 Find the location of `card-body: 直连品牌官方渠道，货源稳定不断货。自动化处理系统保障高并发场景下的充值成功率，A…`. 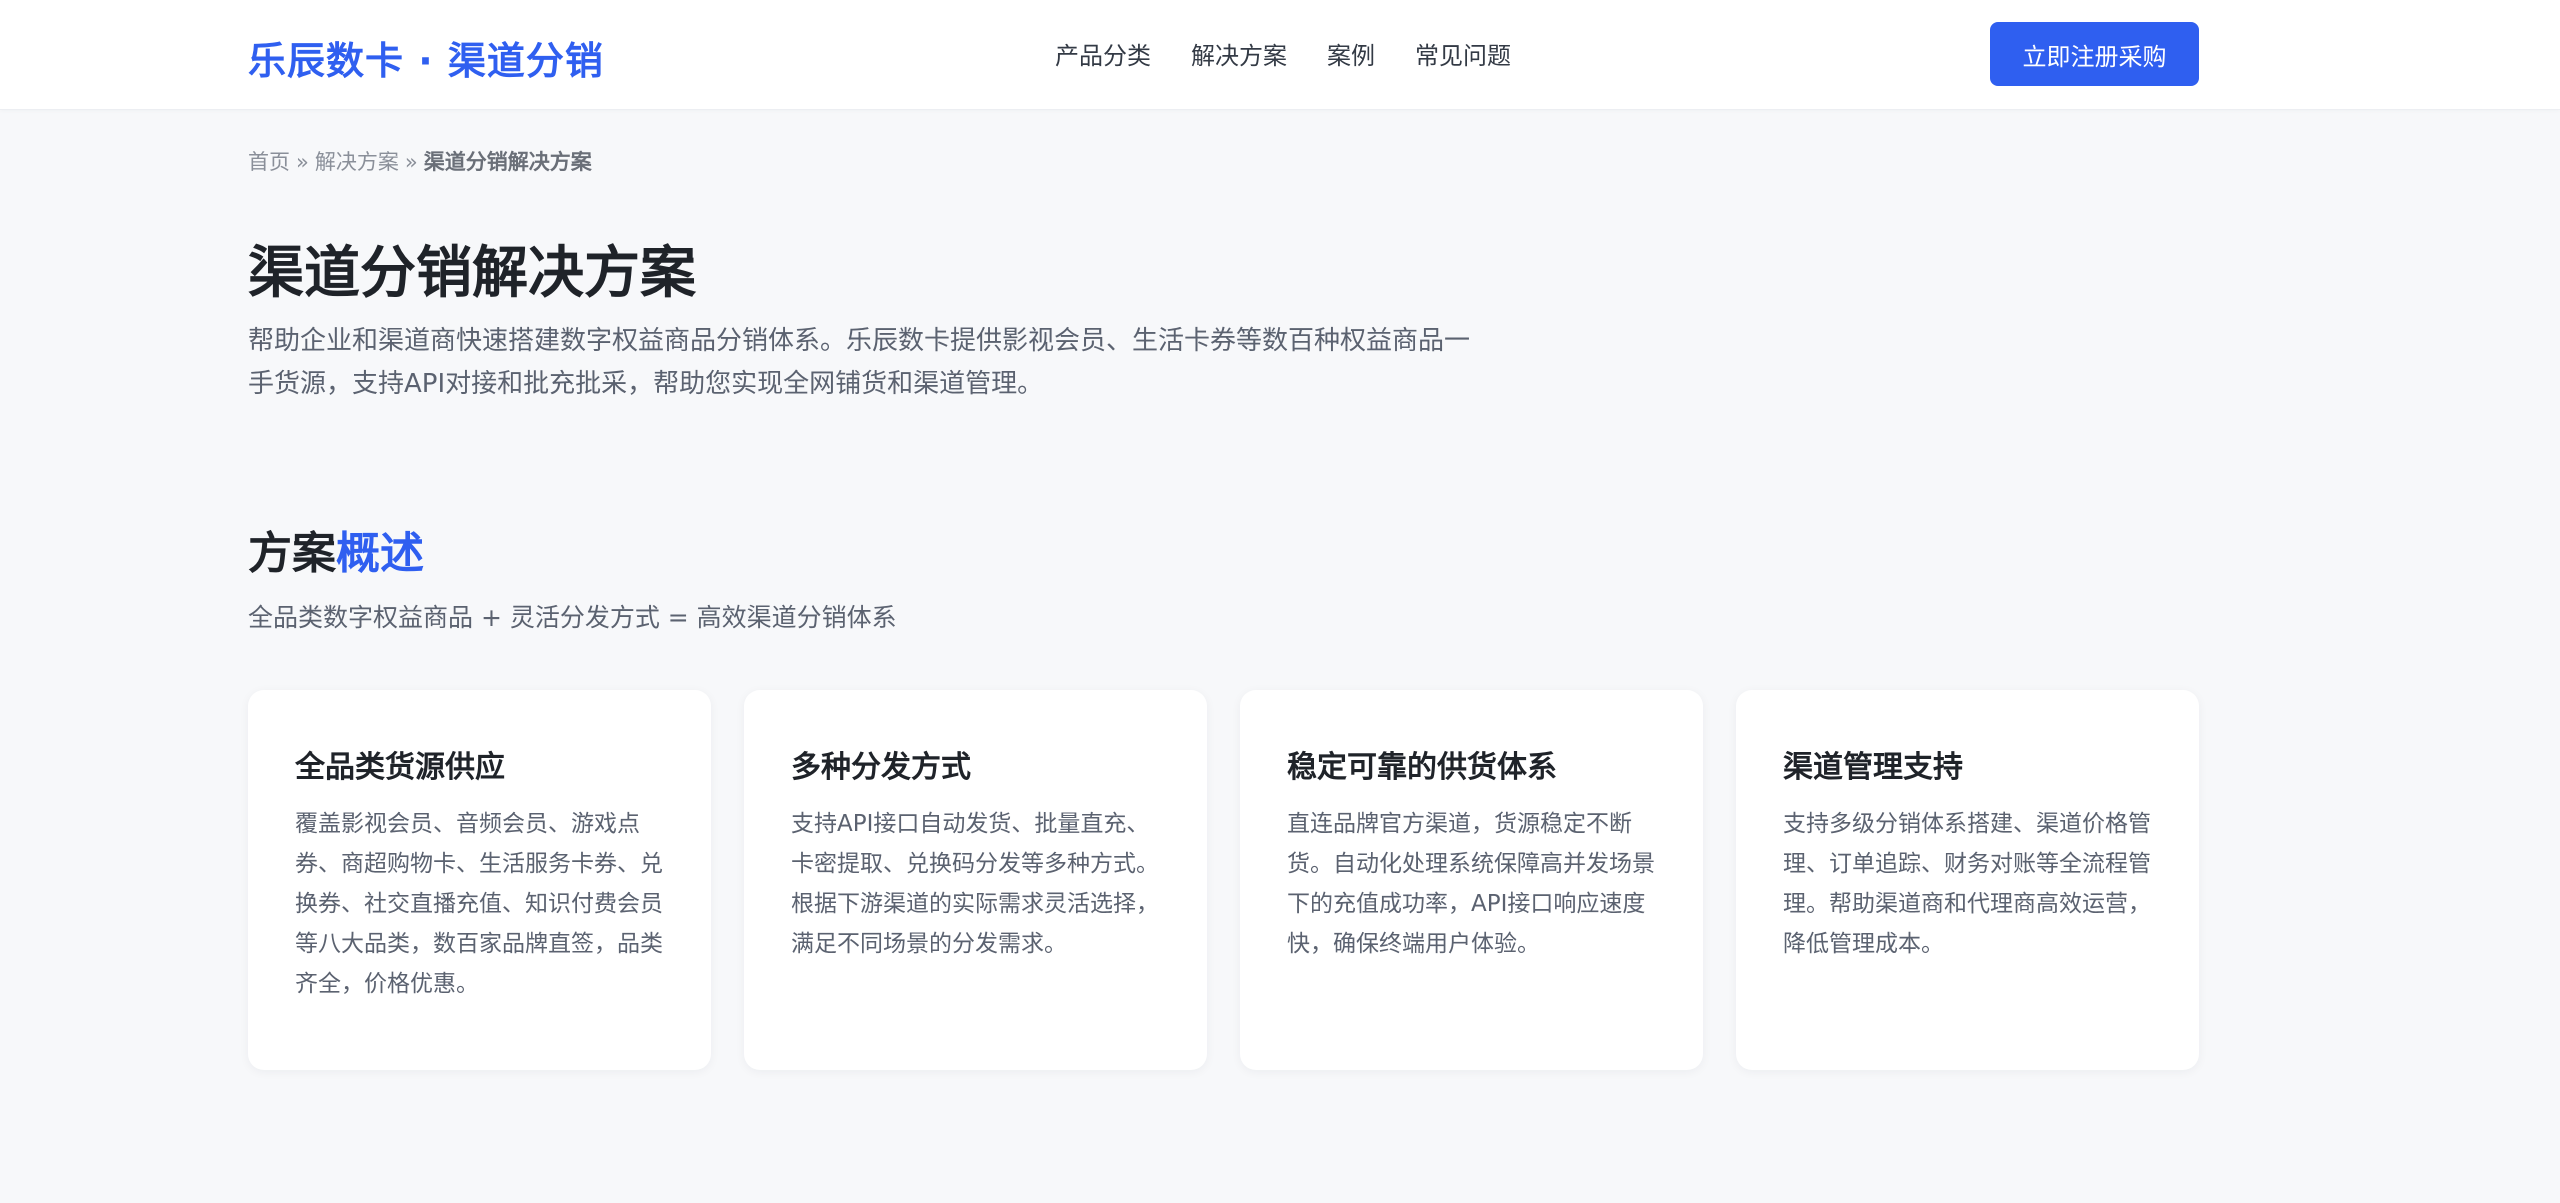

card-body: 直连品牌官方渠道，货源稳定不断货。自动化处理系统保障高并发场景下的充值成功率，A… is located at coordinates (1471, 884).